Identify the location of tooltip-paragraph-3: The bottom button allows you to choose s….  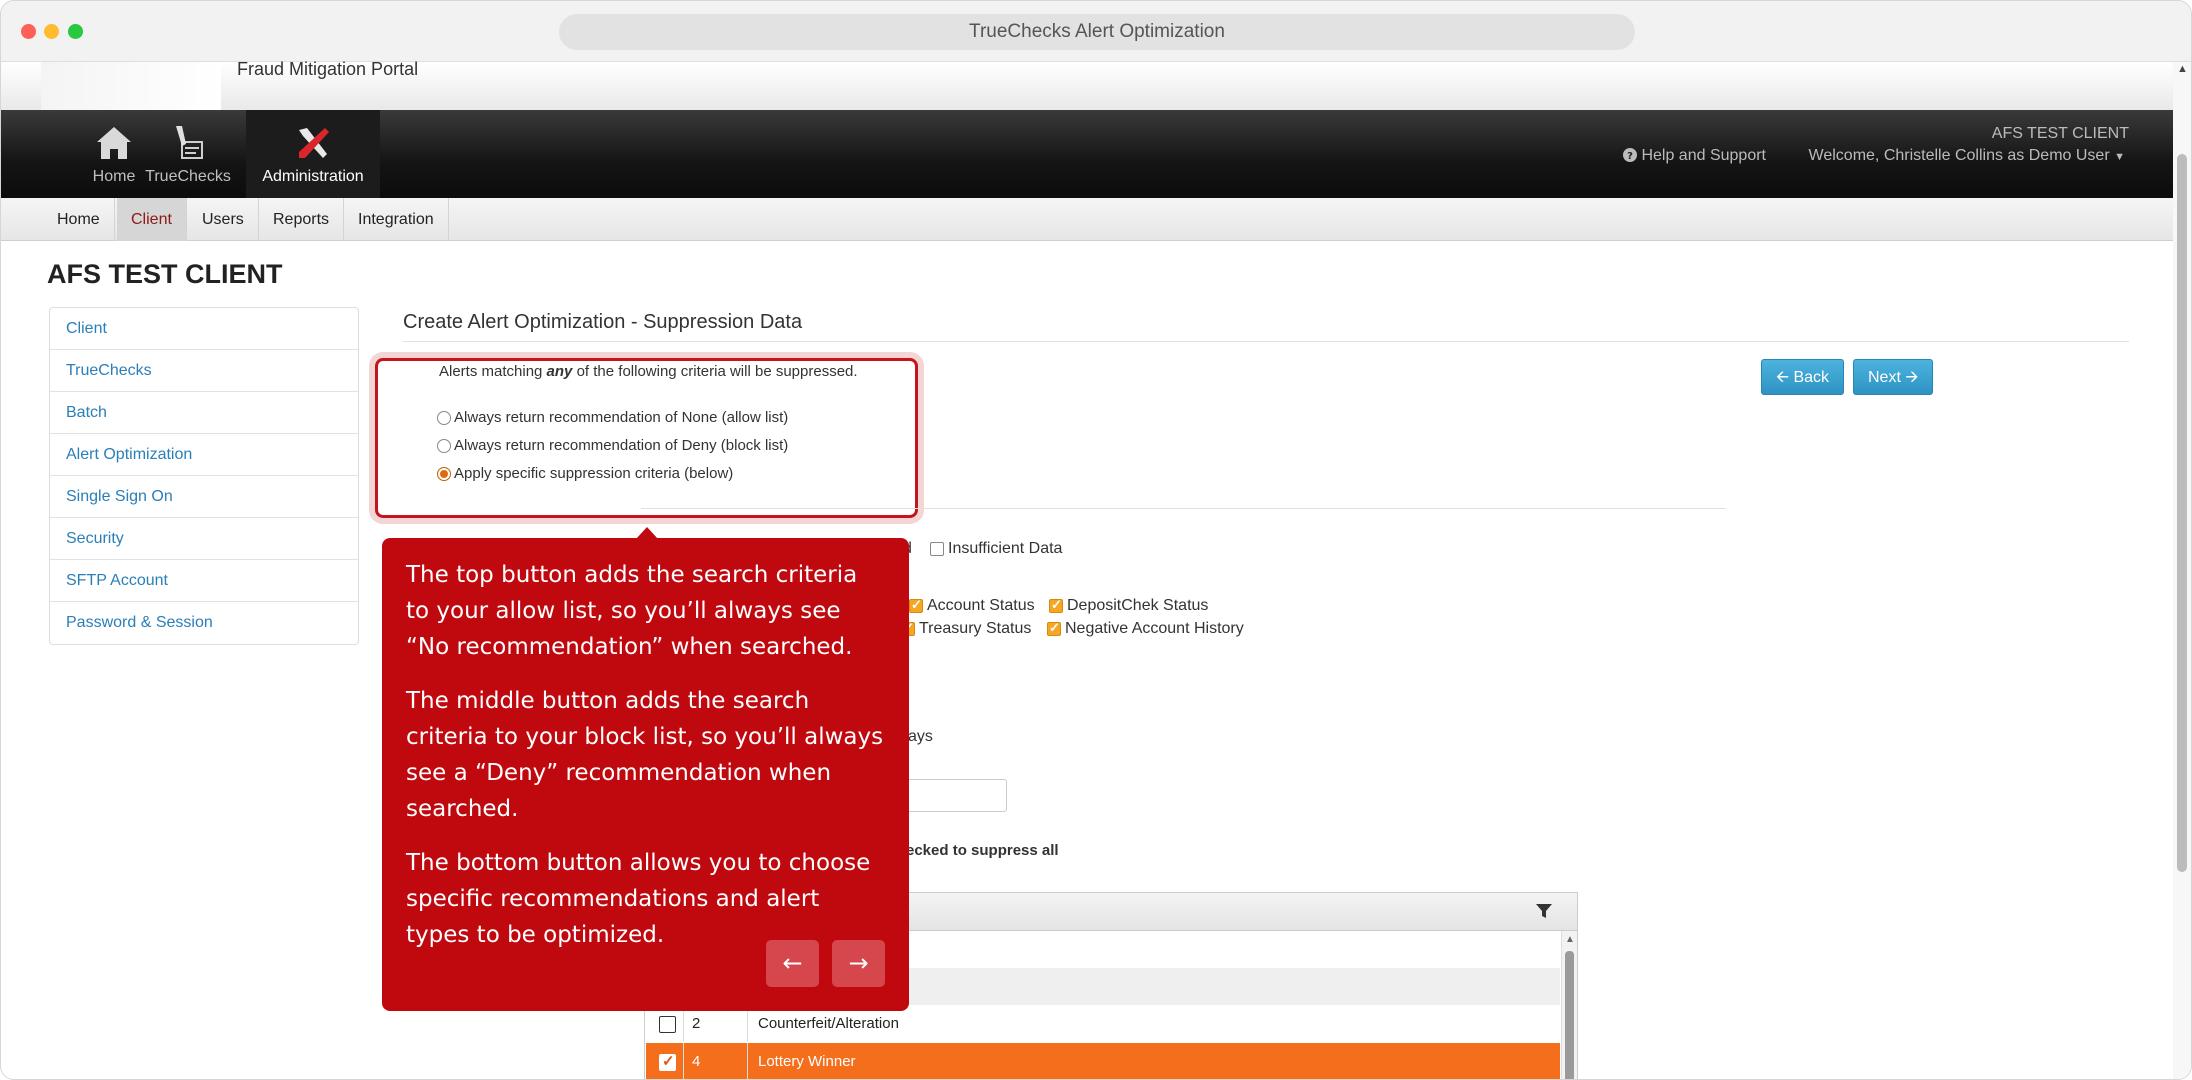
(638, 899).